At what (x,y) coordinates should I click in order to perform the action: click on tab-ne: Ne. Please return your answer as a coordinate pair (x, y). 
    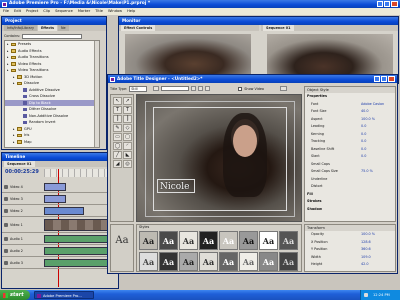
    Looking at the image, I should click on (63, 28).